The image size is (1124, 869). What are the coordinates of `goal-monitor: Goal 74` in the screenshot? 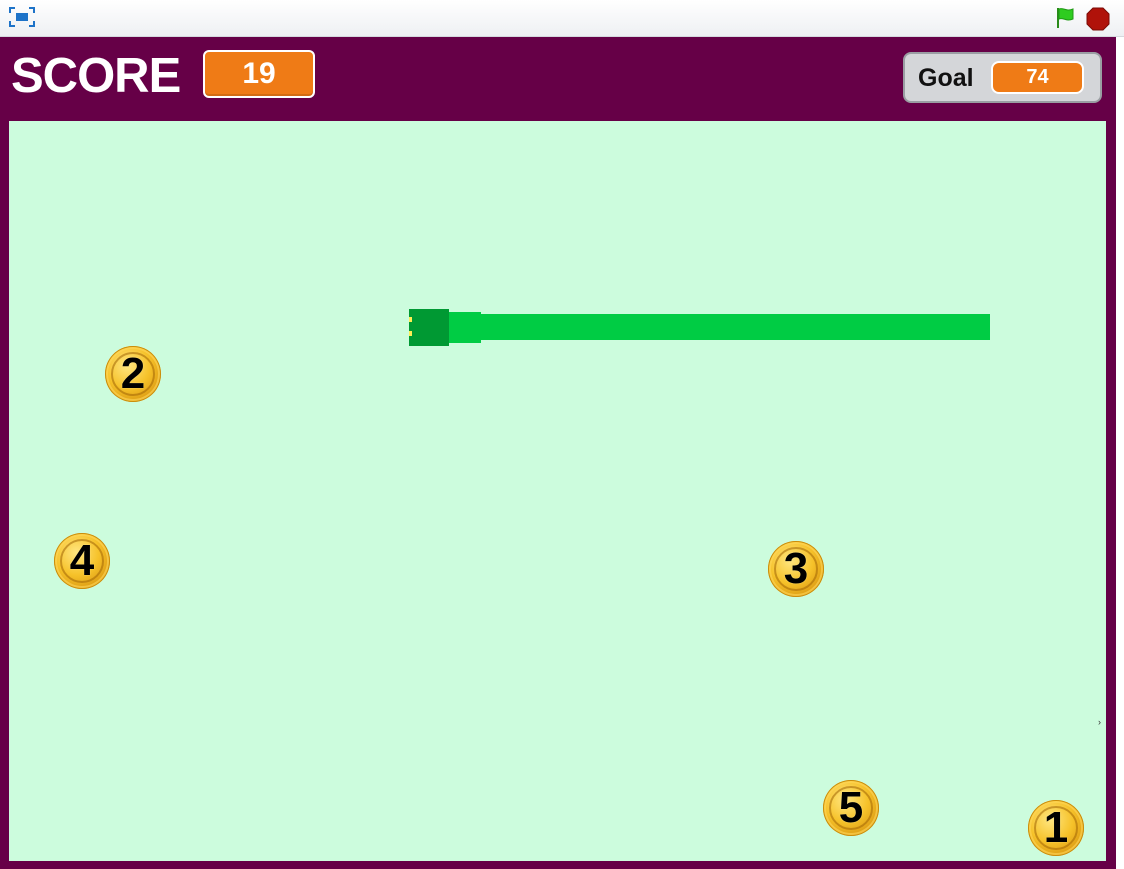 It's located at (1002, 77).